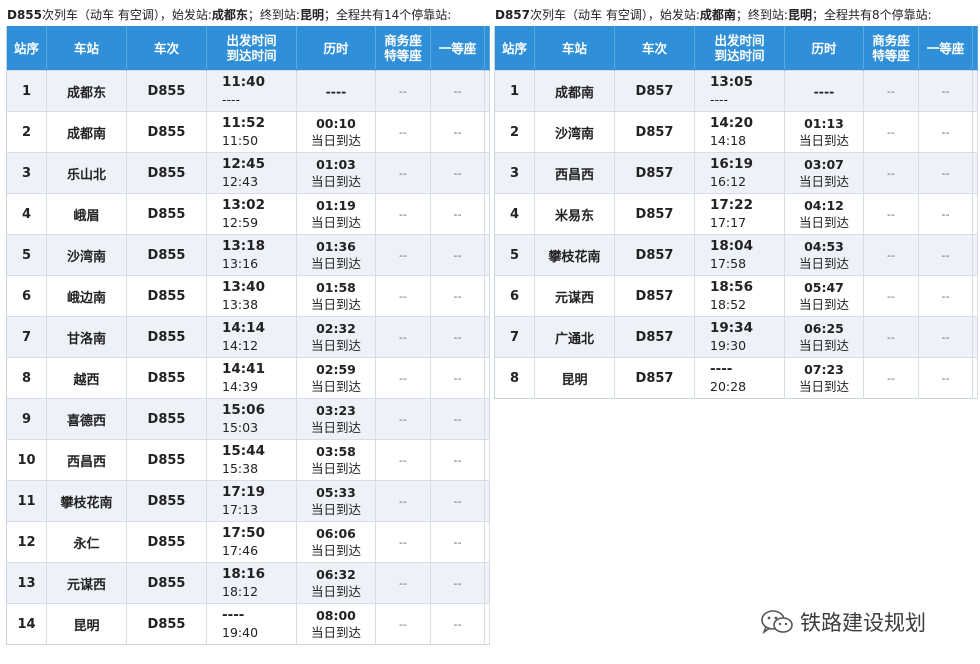 Image resolution: width=980 pixels, height=664 pixels. Describe the element at coordinates (336, 624) in the screenshot. I see `cell-duration: 08:00 当日到达` at that location.